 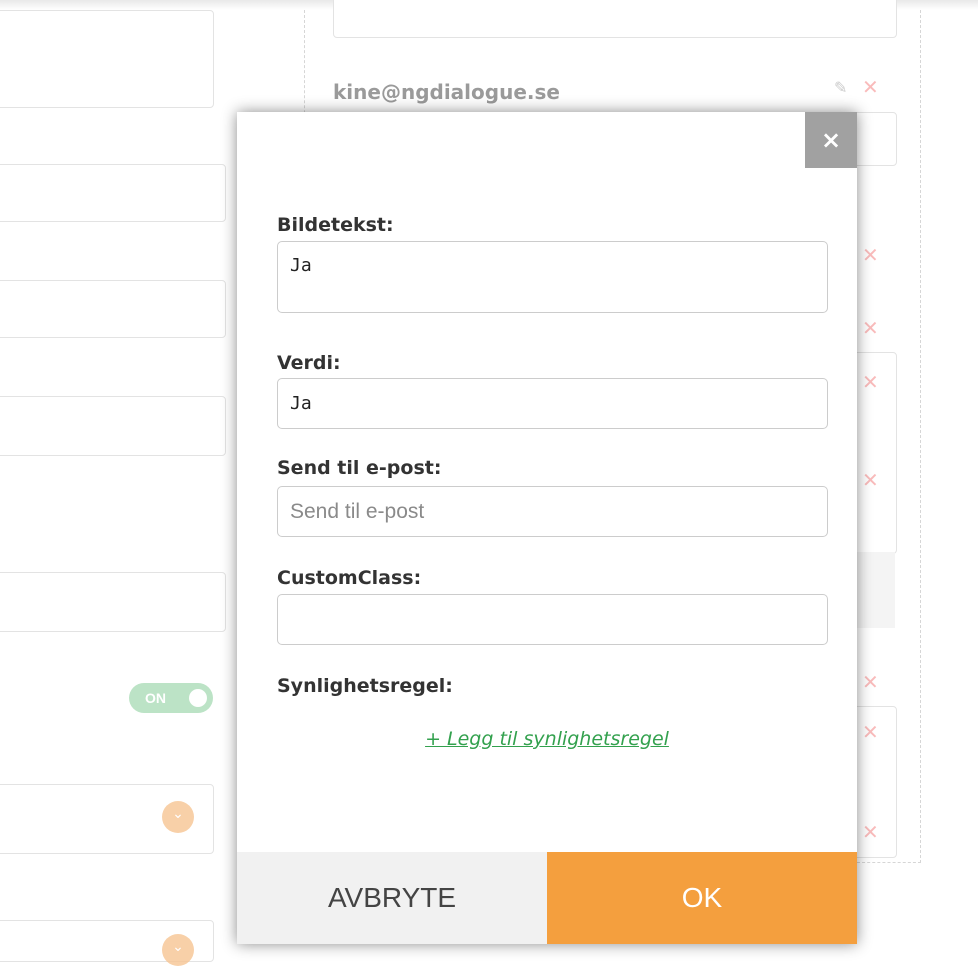 What do you see at coordinates (702, 898) in the screenshot?
I see `ok-button: OK` at bounding box center [702, 898].